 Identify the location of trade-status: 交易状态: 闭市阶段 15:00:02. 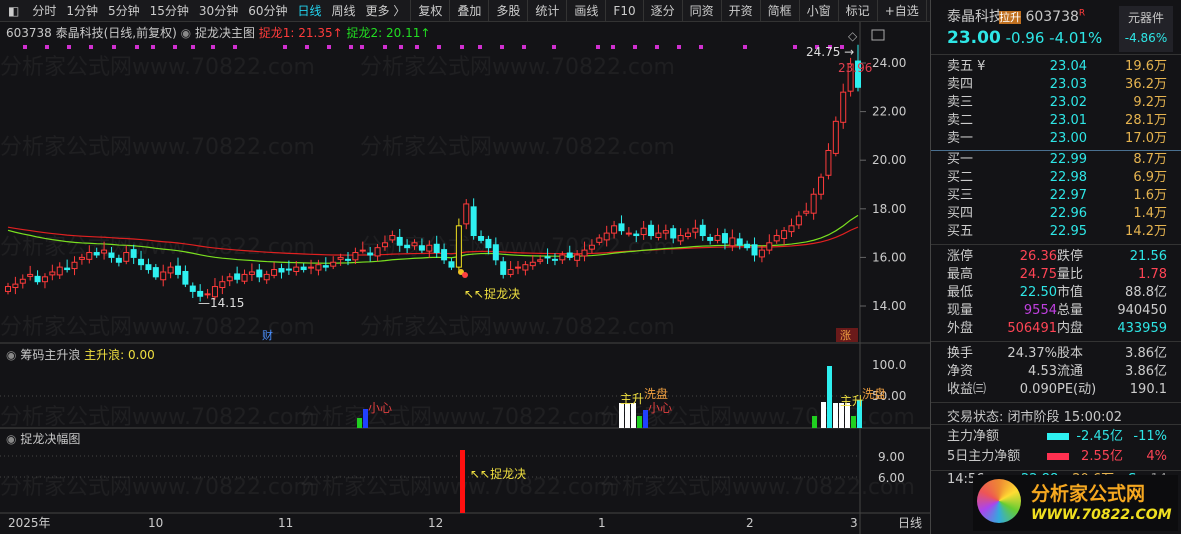
(1056, 413).